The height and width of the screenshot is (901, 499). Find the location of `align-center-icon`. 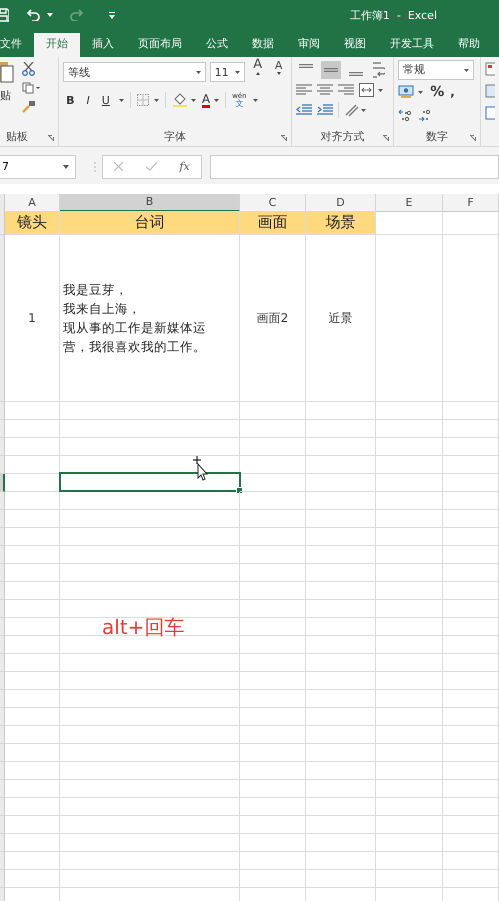

align-center-icon is located at coordinates (324, 90).